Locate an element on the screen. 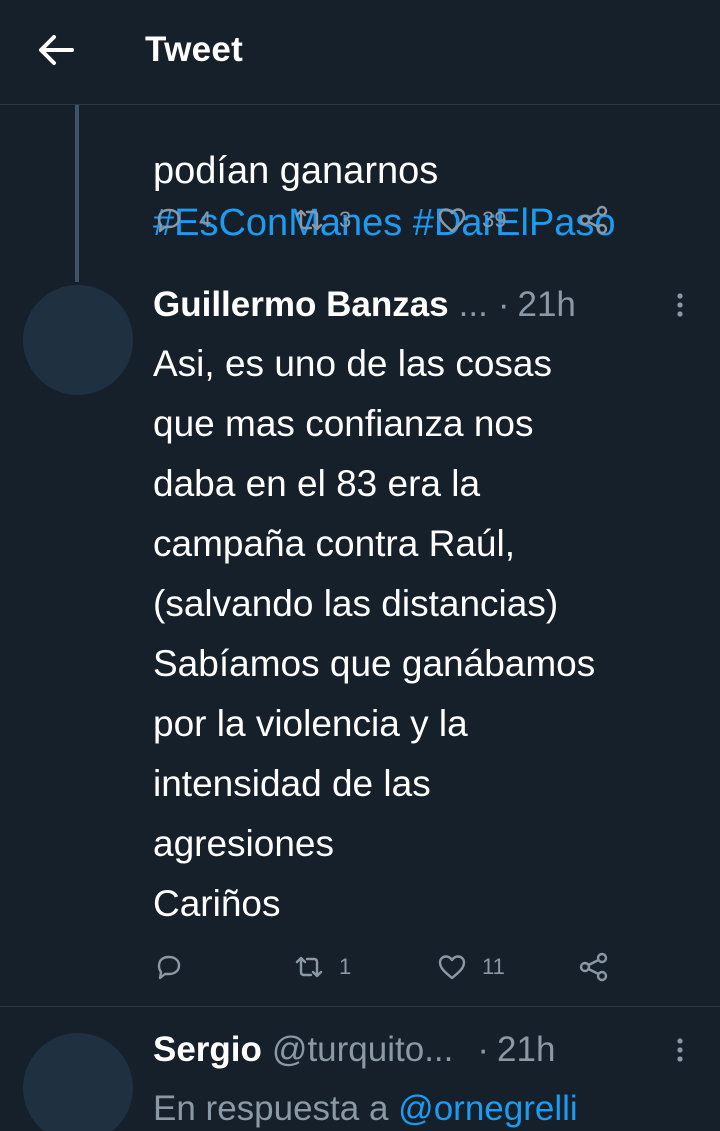  tweet-header: Sergio @turquito... · 21h is located at coordinates (426, 1050).